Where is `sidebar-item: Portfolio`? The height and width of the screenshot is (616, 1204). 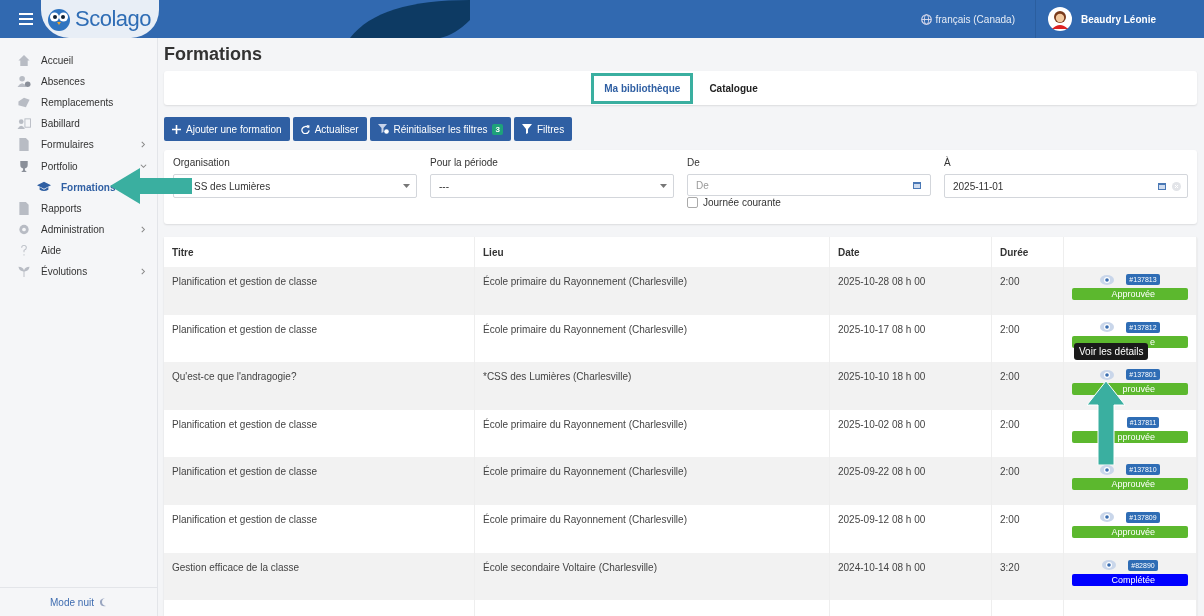 sidebar-item: Portfolio is located at coordinates (78, 166).